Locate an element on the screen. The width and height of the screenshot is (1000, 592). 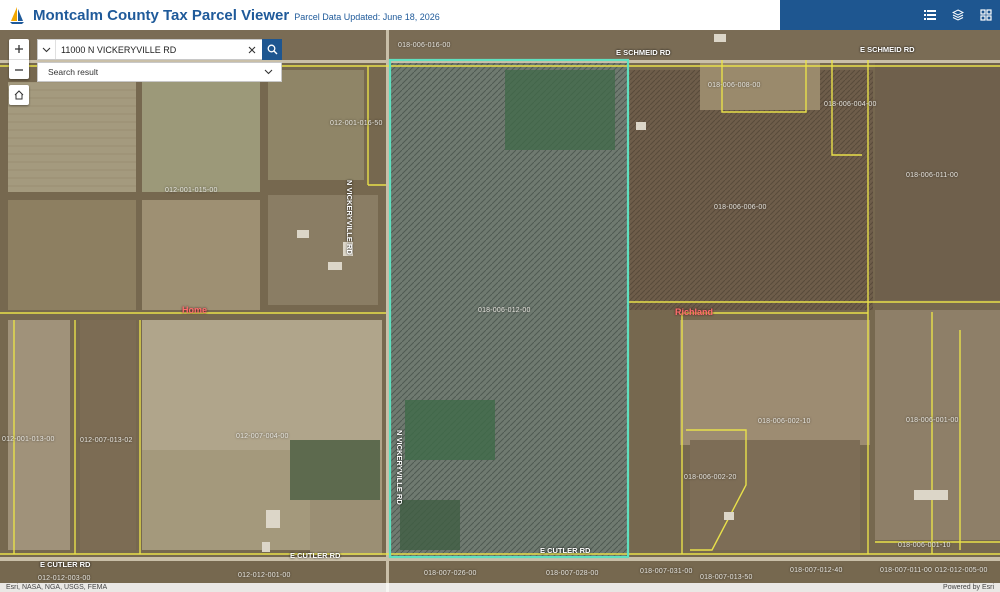
parcel-id-label: 012-012-003-00 is located at coordinates (64, 578).